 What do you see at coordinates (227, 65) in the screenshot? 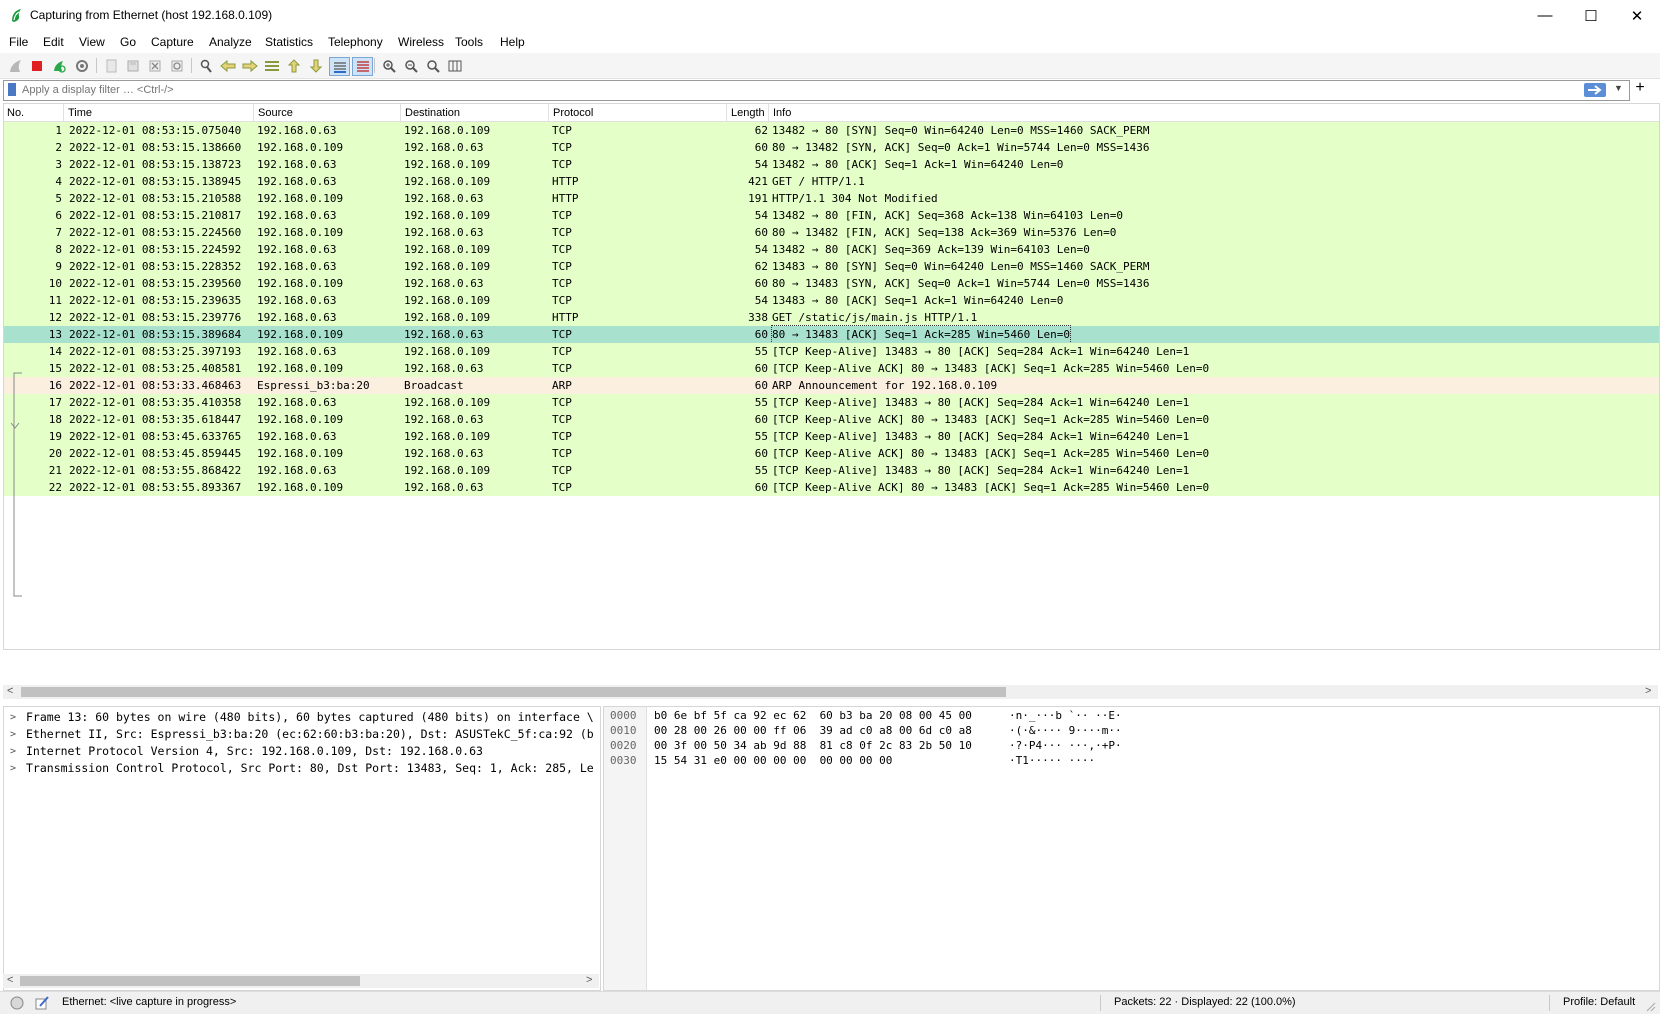
I see `go-back-icon` at bounding box center [227, 65].